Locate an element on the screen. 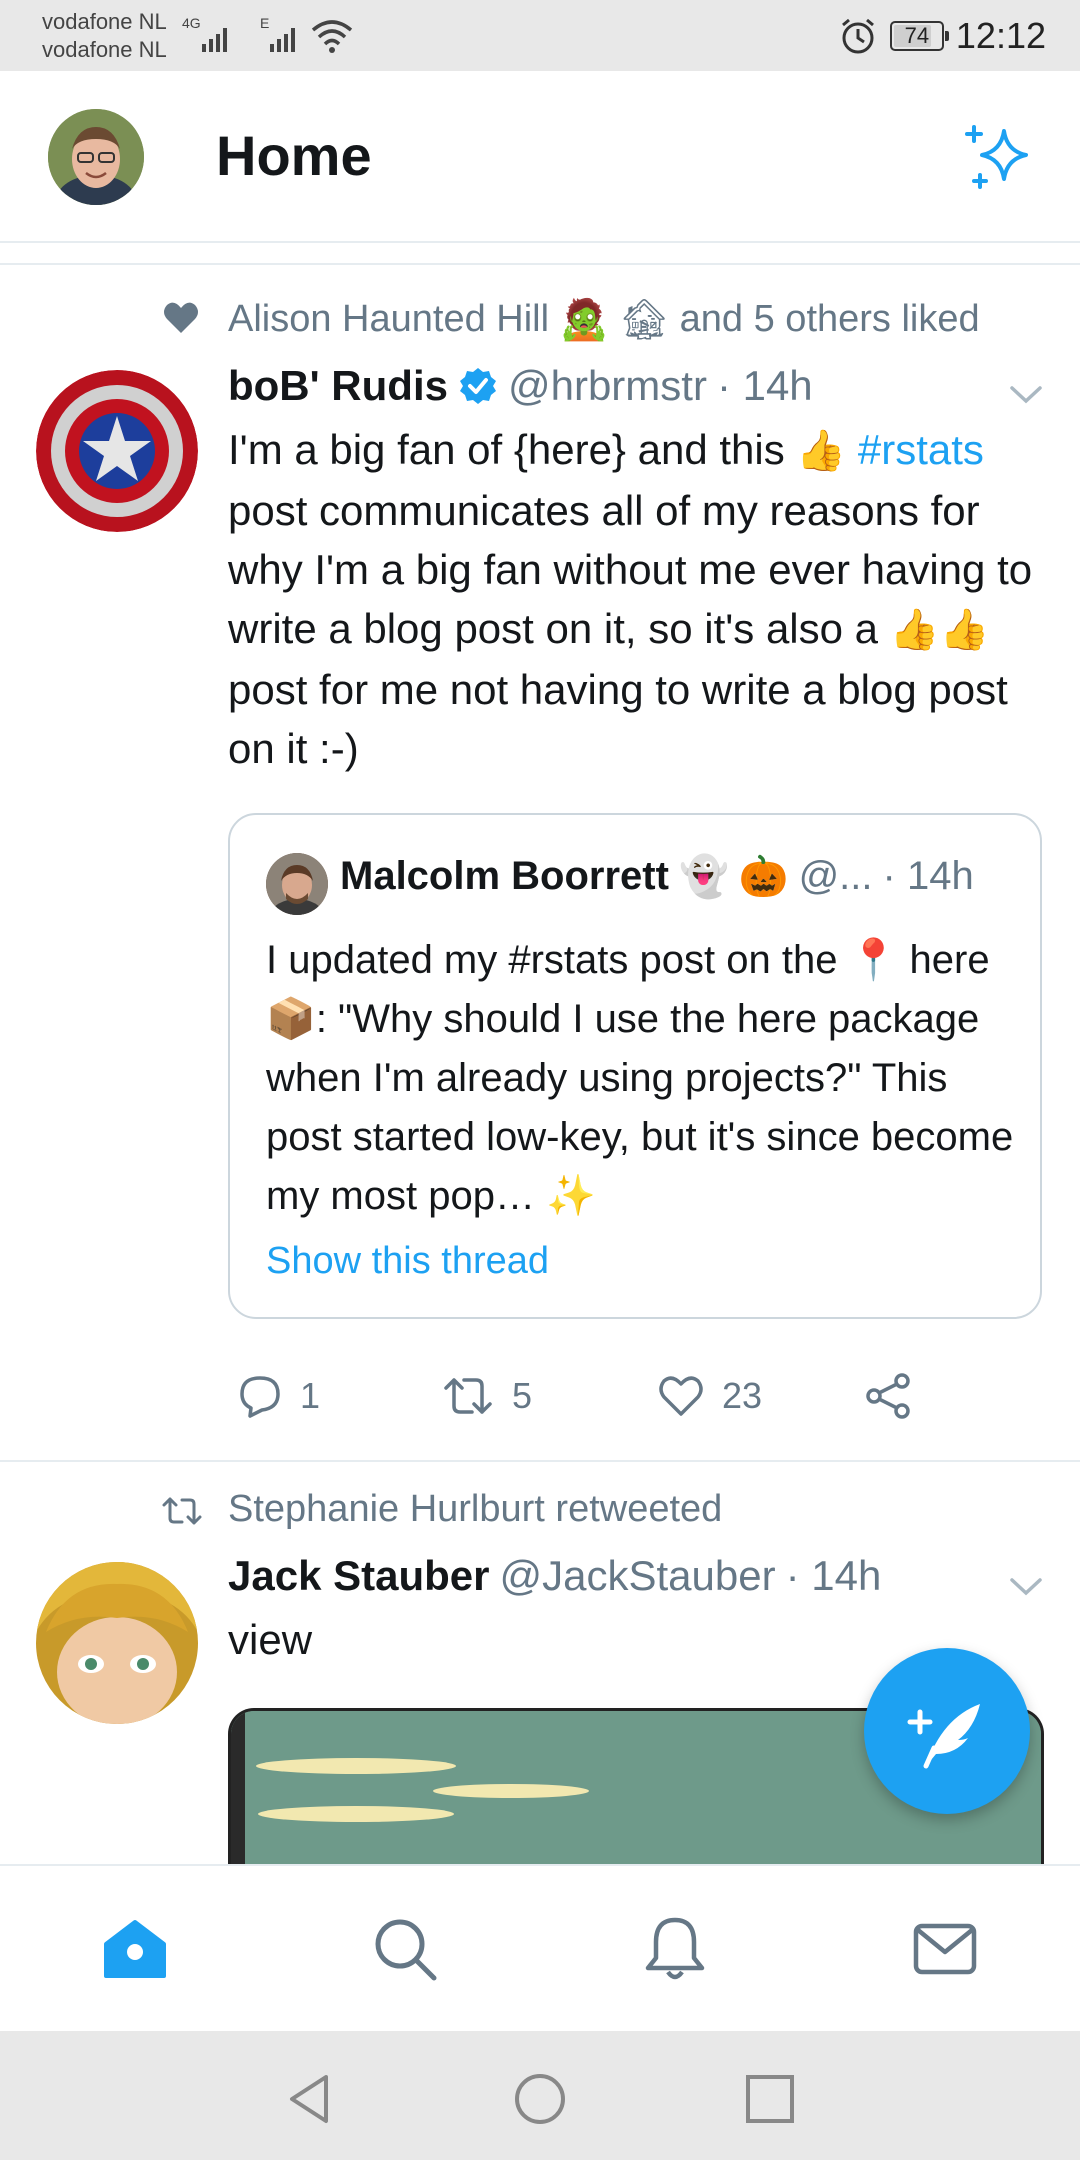 The width and height of the screenshot is (1080, 2160). heart-icon is located at coordinates (681, 1396).